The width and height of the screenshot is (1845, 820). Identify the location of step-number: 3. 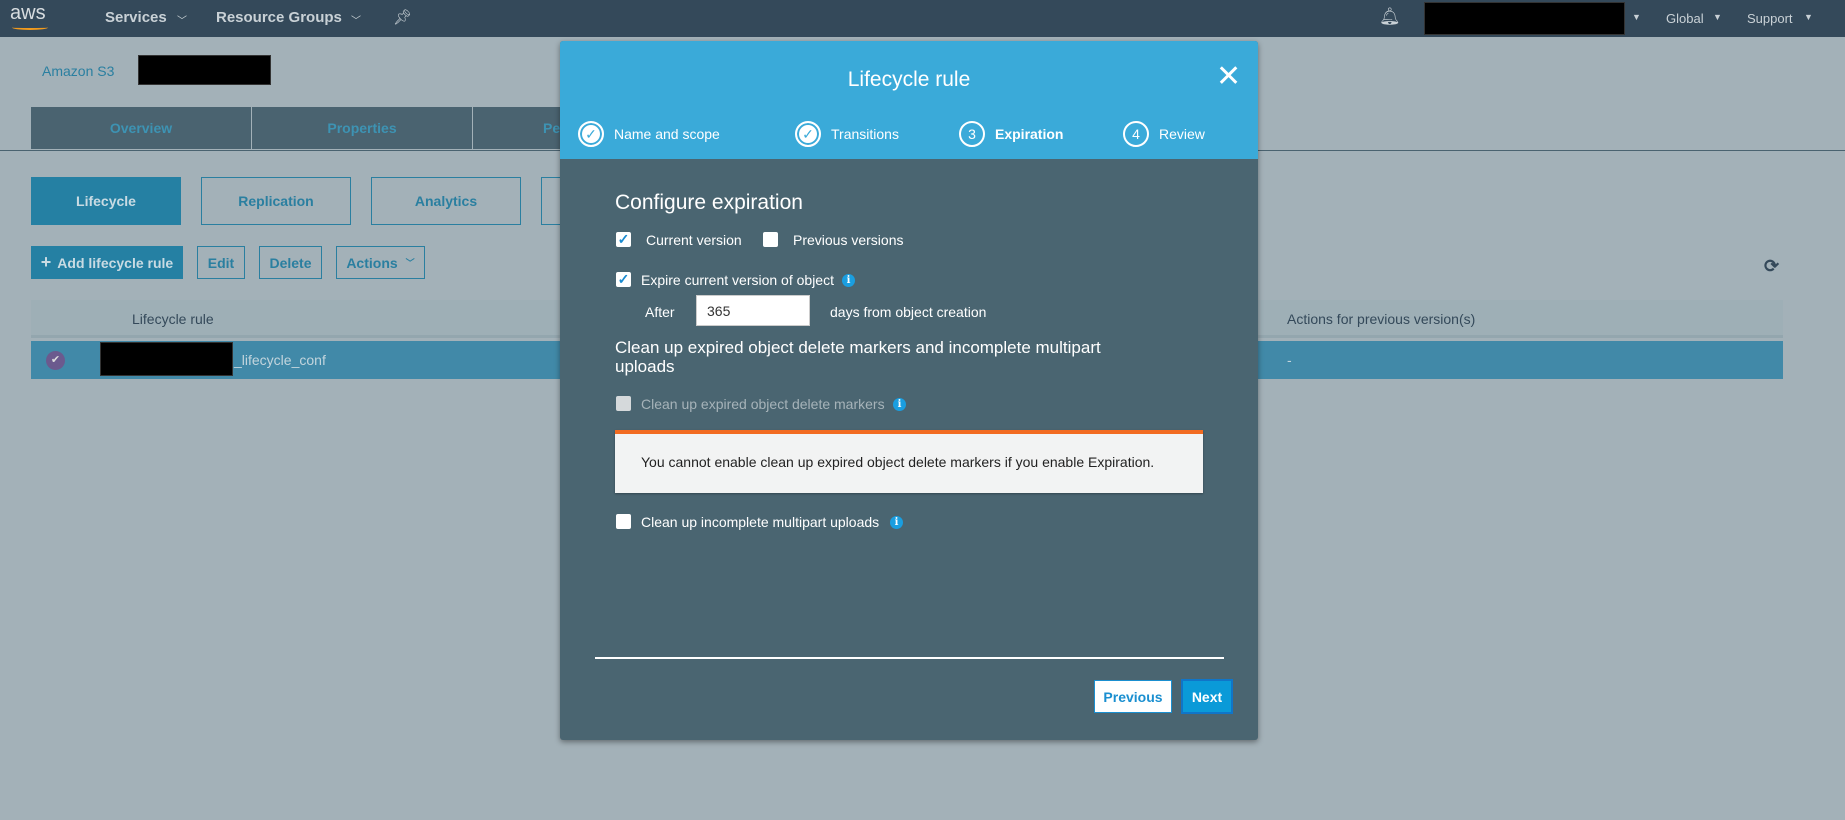
(972, 134).